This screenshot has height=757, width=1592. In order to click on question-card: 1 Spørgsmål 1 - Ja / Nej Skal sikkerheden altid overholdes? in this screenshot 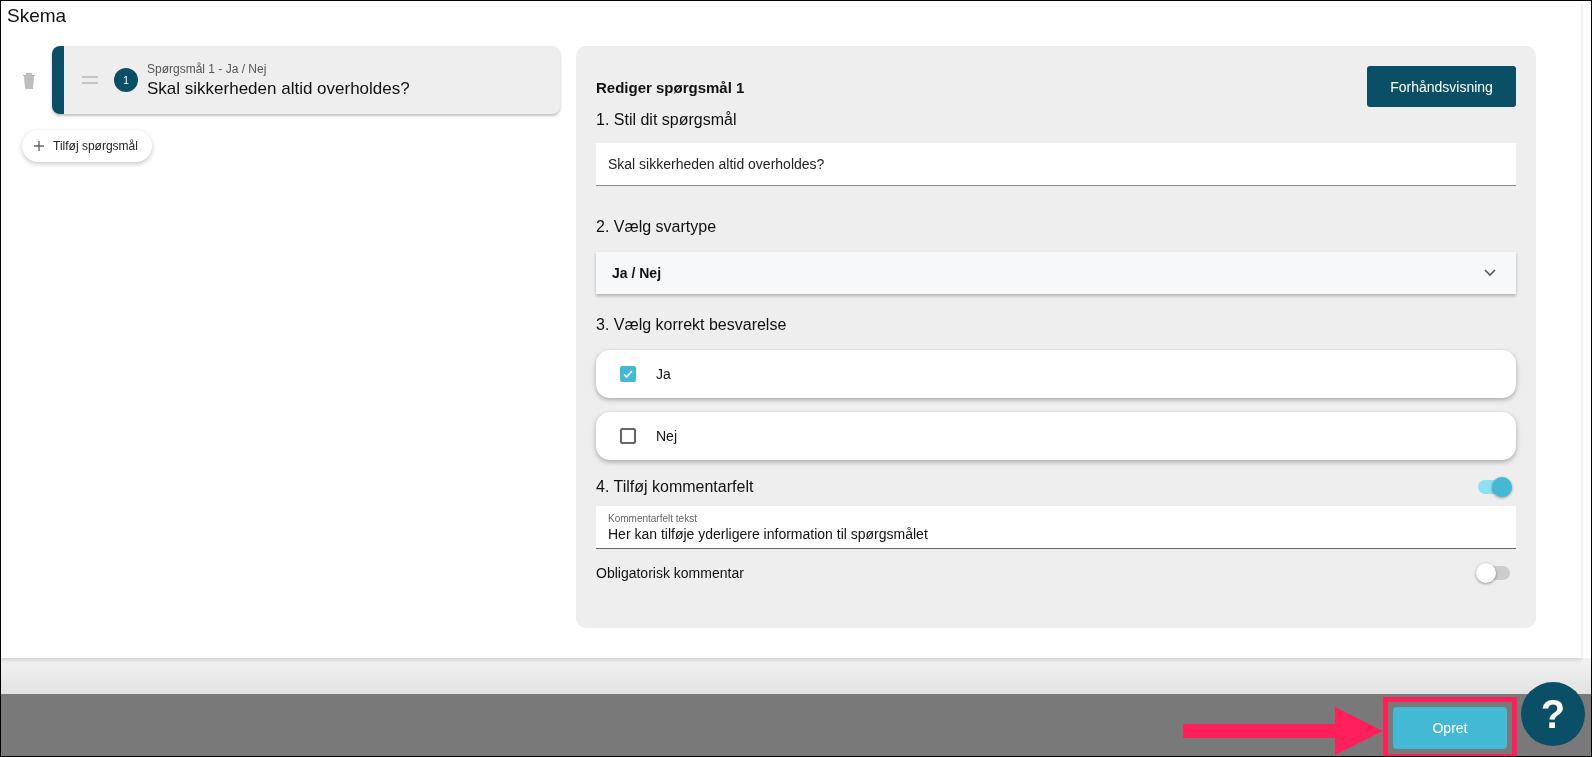, I will do `click(306, 80)`.